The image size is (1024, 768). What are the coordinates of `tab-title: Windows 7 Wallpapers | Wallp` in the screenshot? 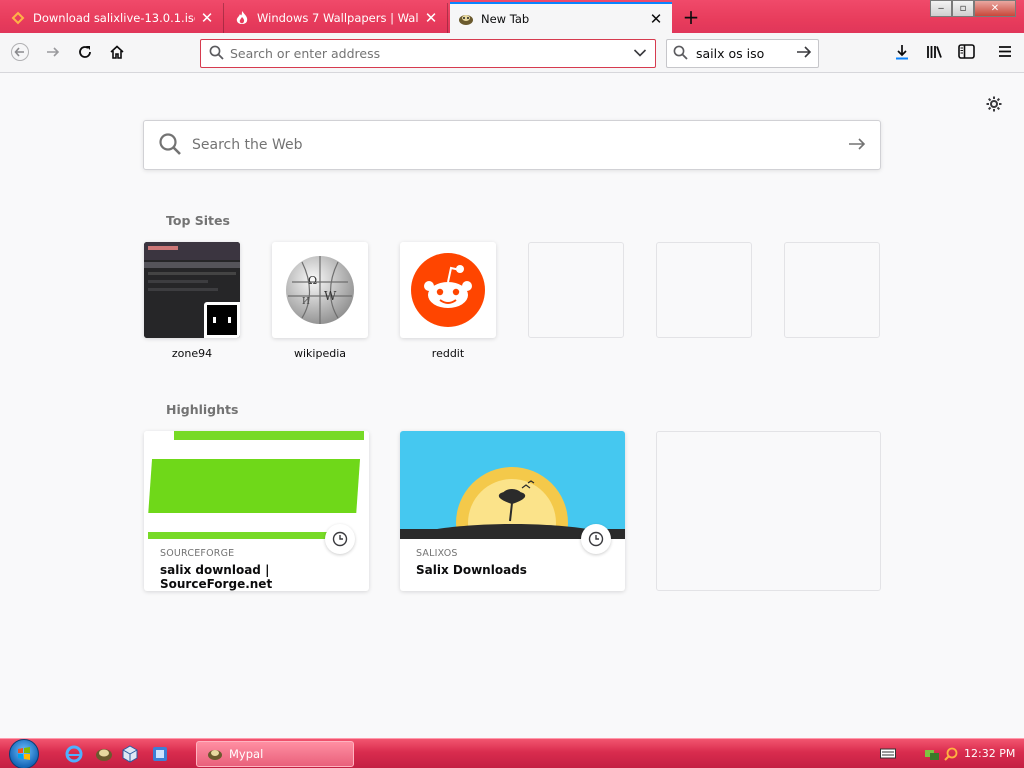 It's located at (338, 18).